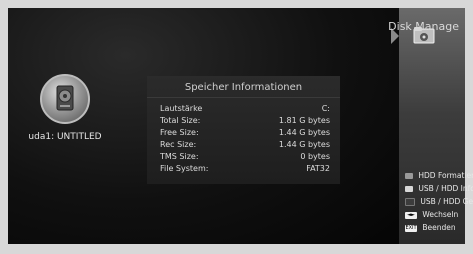  I want to click on legend-wechseln: ◄► Wechseln, so click(431, 214).